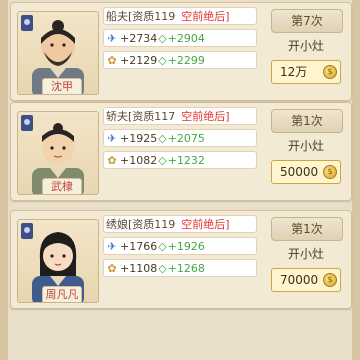 Image resolution: width=360 pixels, height=360 pixels. Describe the element at coordinates (180, 268) in the screenshot. I see `stat-row-2: ✿ +1108◇+1268` at that location.